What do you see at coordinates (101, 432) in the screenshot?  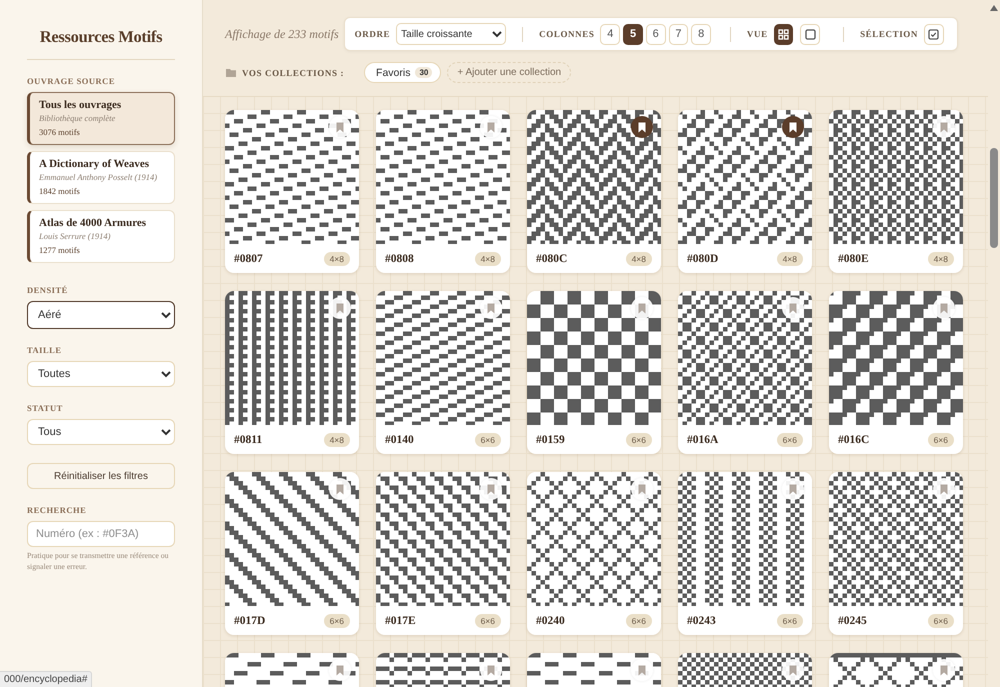 I see `filter-select: Tous` at bounding box center [101, 432].